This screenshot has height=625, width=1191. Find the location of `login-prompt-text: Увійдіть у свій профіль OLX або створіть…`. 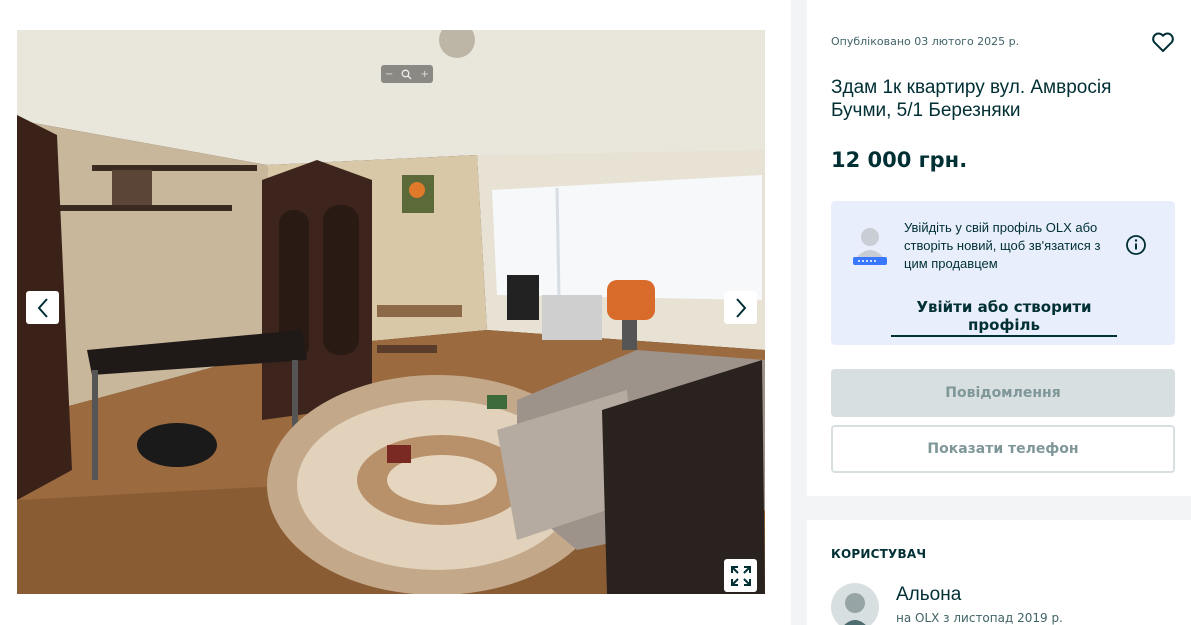

login-prompt-text: Увійдіть у свій профіль OLX або створіть… is located at coordinates (1002, 245).